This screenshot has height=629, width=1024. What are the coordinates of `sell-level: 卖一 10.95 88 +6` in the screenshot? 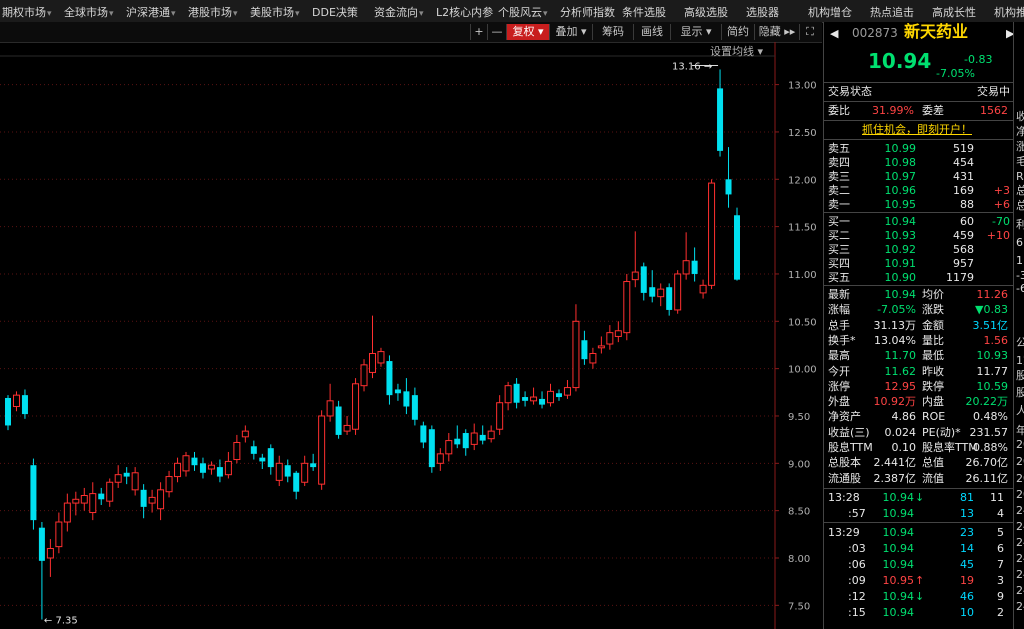 It's located at (919, 204).